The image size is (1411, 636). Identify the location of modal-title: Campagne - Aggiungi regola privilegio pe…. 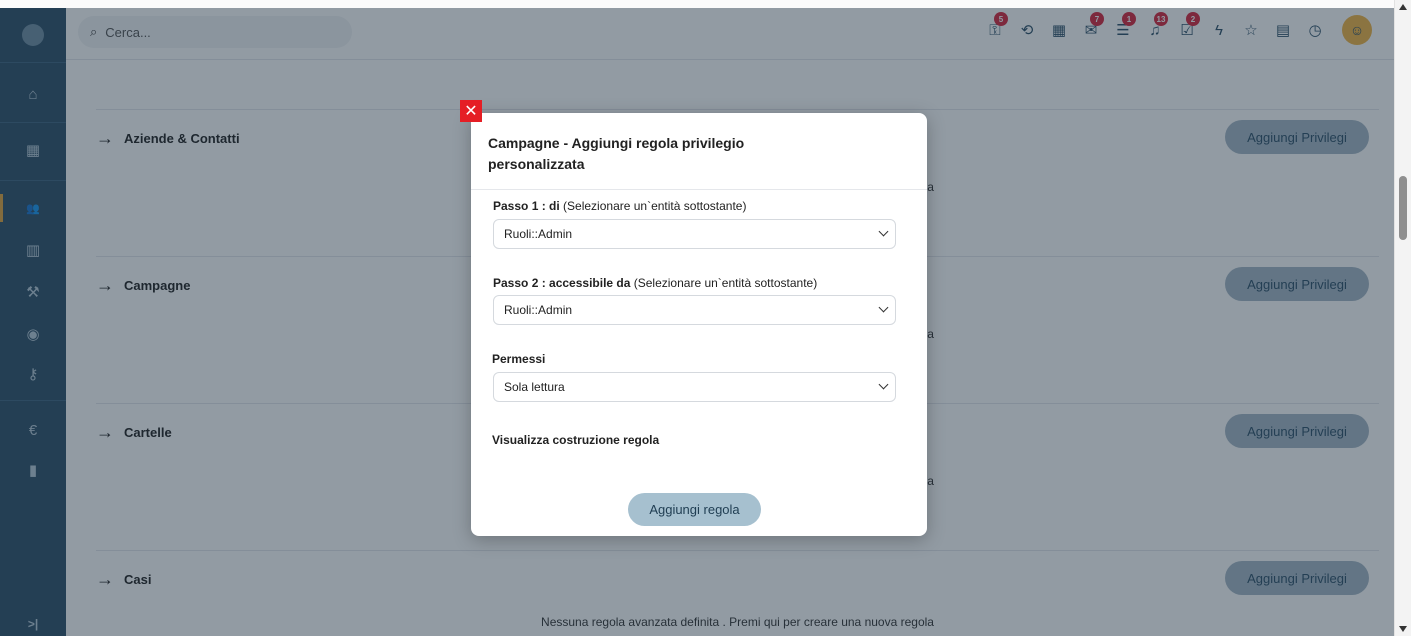
(616, 153).